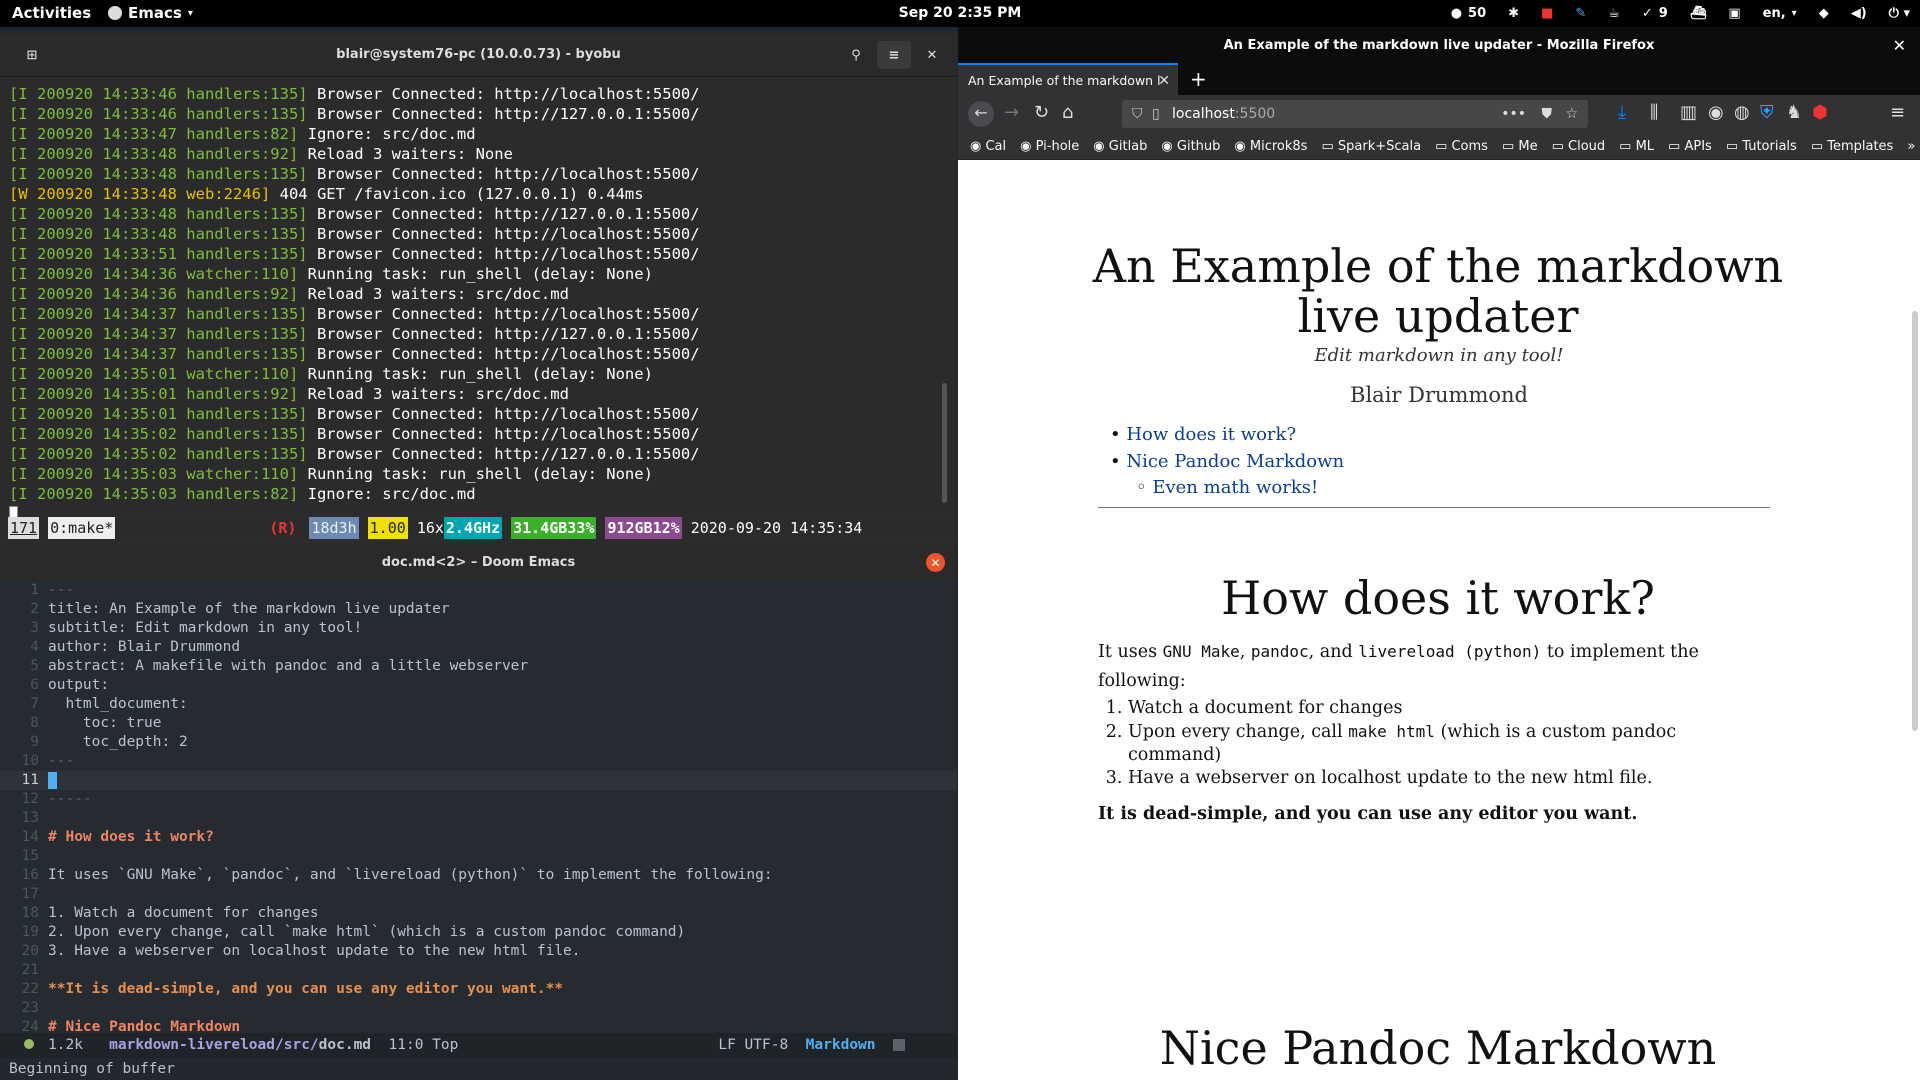 Image resolution: width=1920 pixels, height=1080 pixels. I want to click on bookmark-item: ▭ Spark+Scala, so click(1371, 146).